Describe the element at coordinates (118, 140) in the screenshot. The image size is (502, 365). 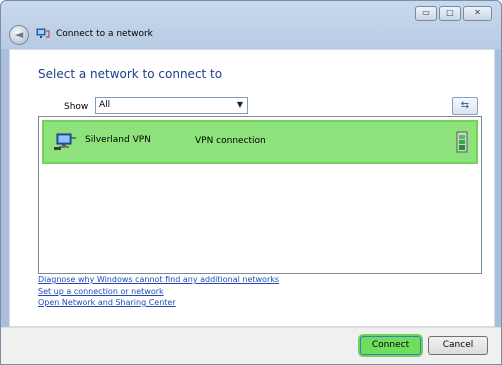
I see `network-name: Silverland VPN` at that location.